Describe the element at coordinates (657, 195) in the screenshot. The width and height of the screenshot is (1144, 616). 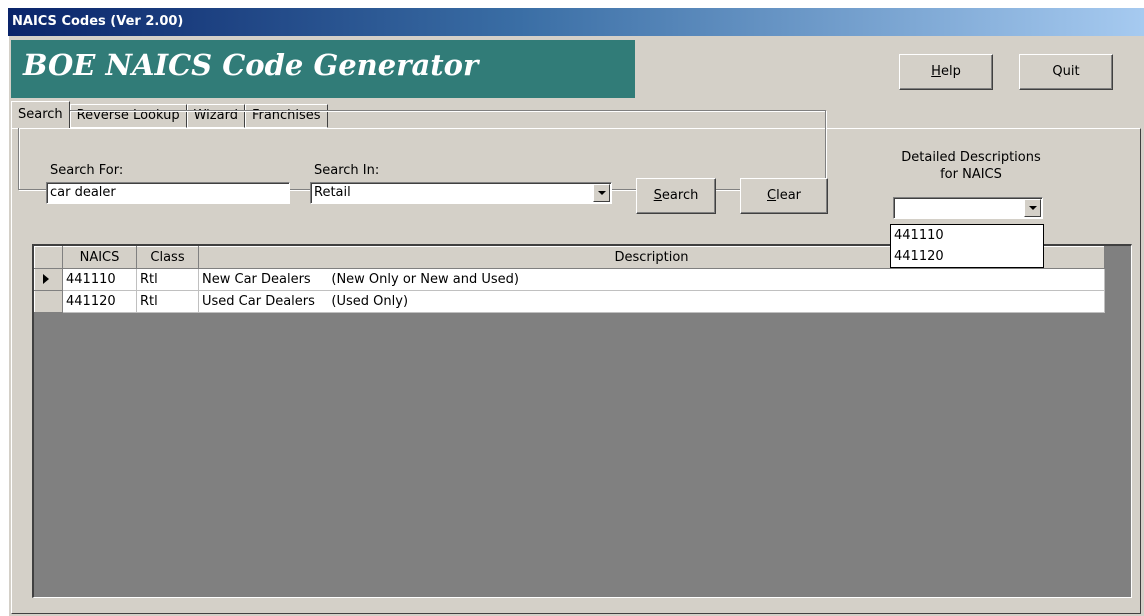
I see `search-button-accel: S` at that location.